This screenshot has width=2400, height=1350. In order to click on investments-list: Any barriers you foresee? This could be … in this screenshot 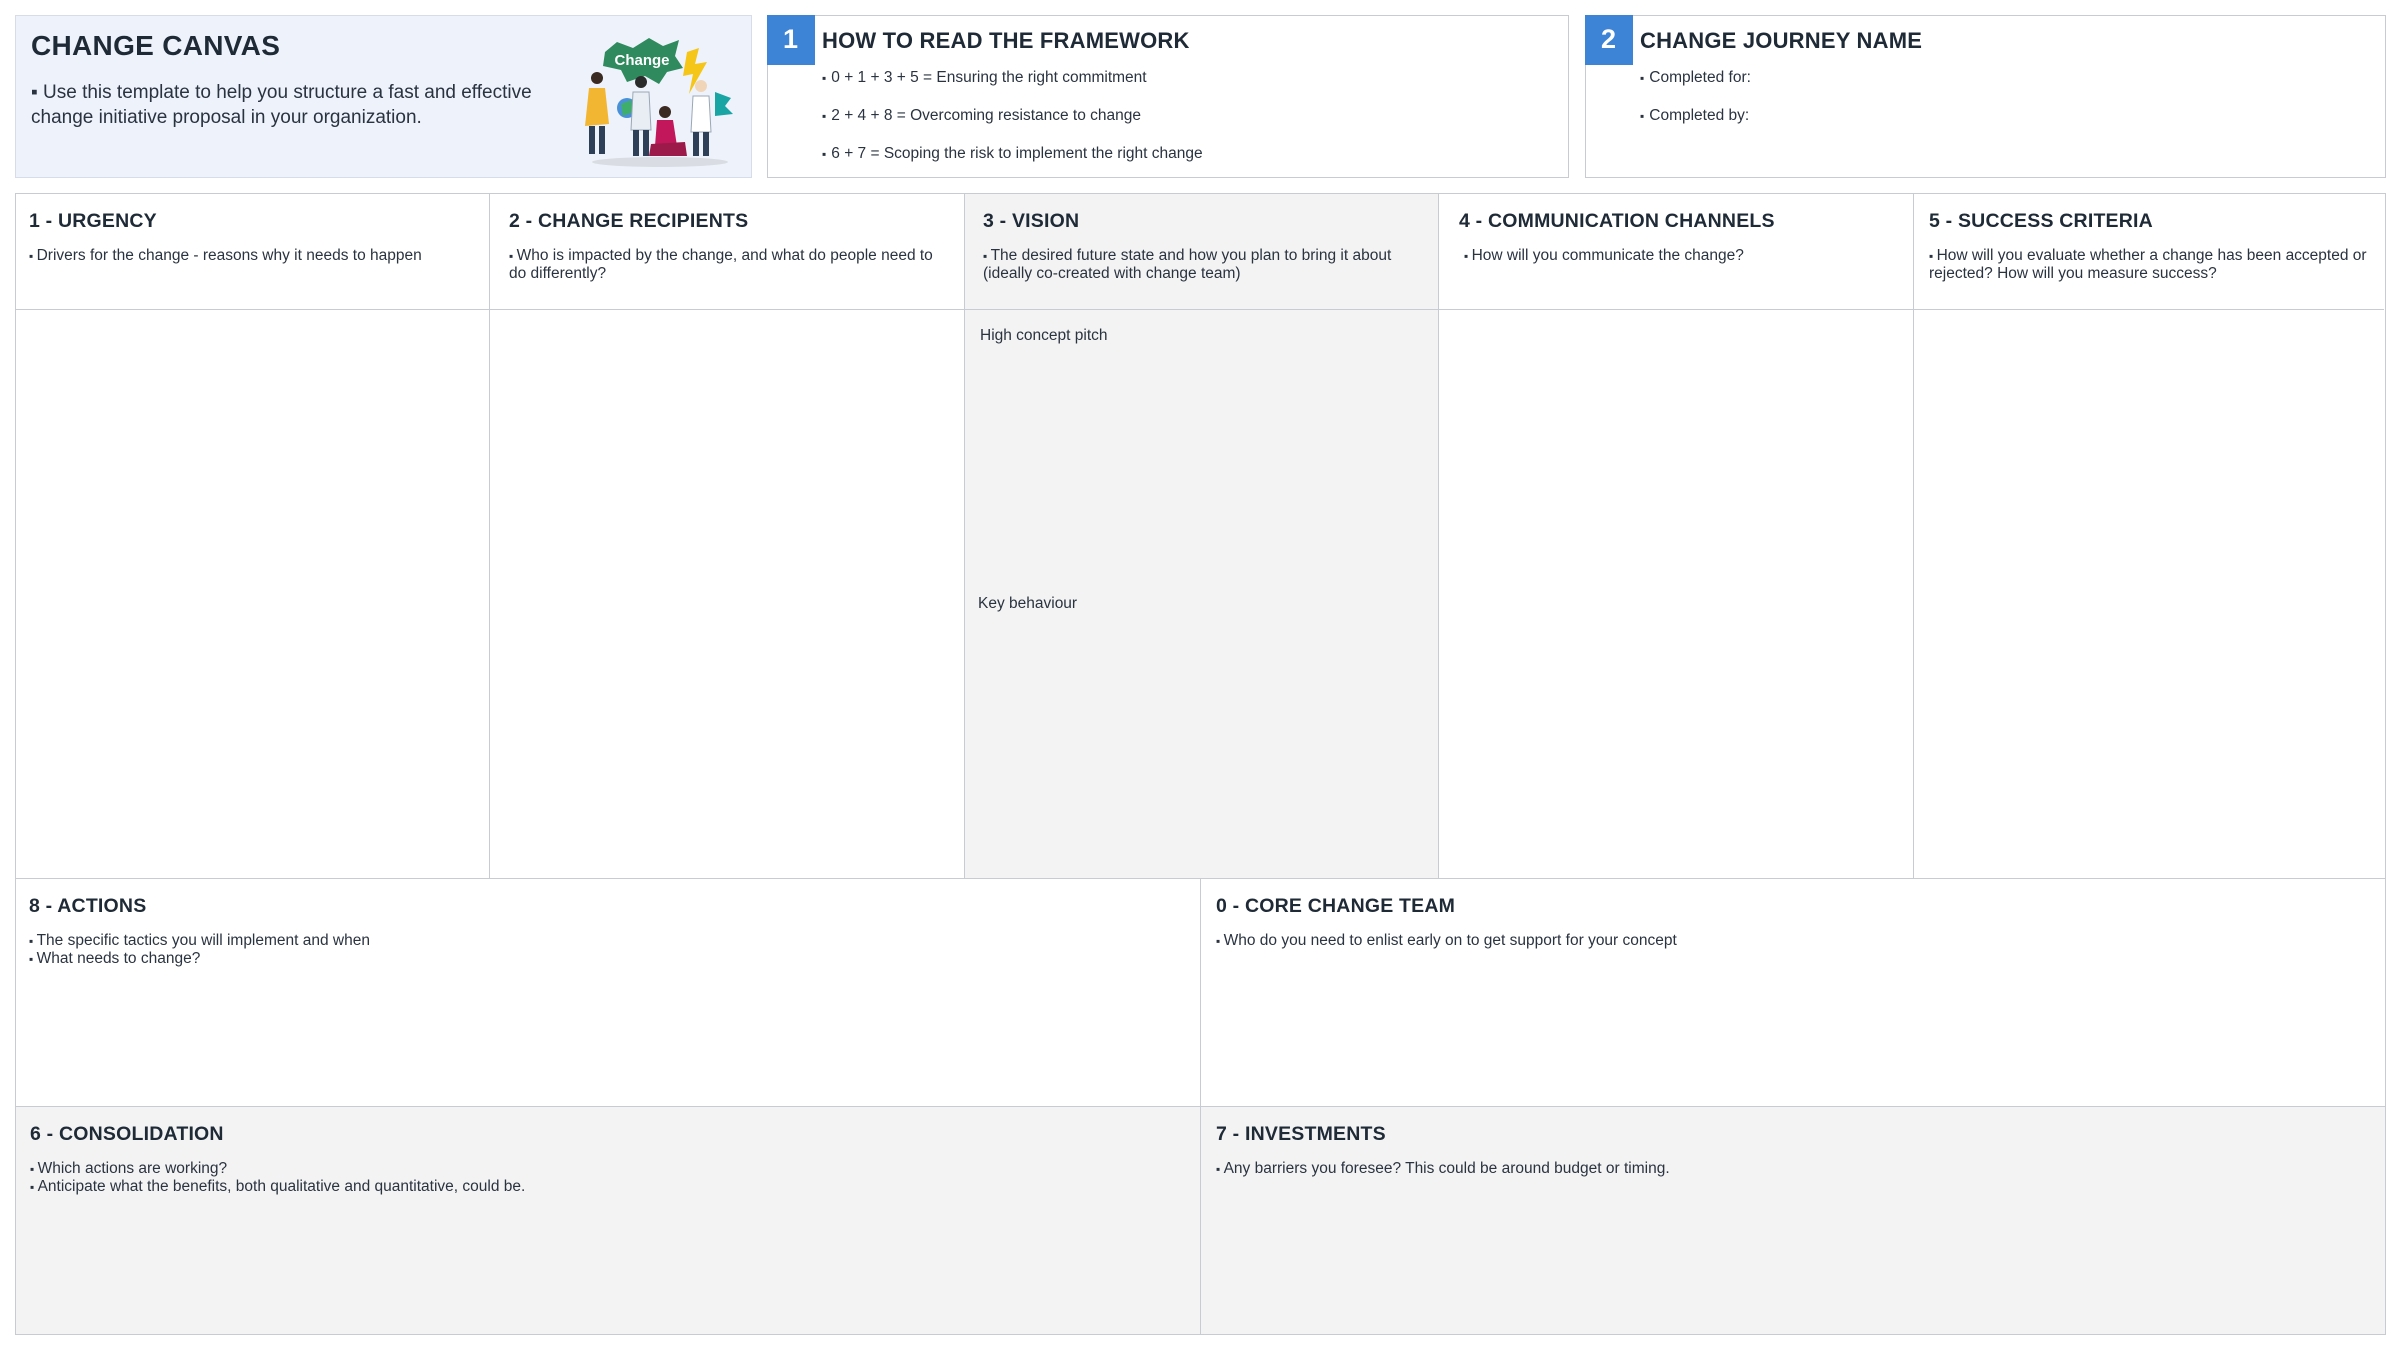, I will do `click(1443, 1169)`.